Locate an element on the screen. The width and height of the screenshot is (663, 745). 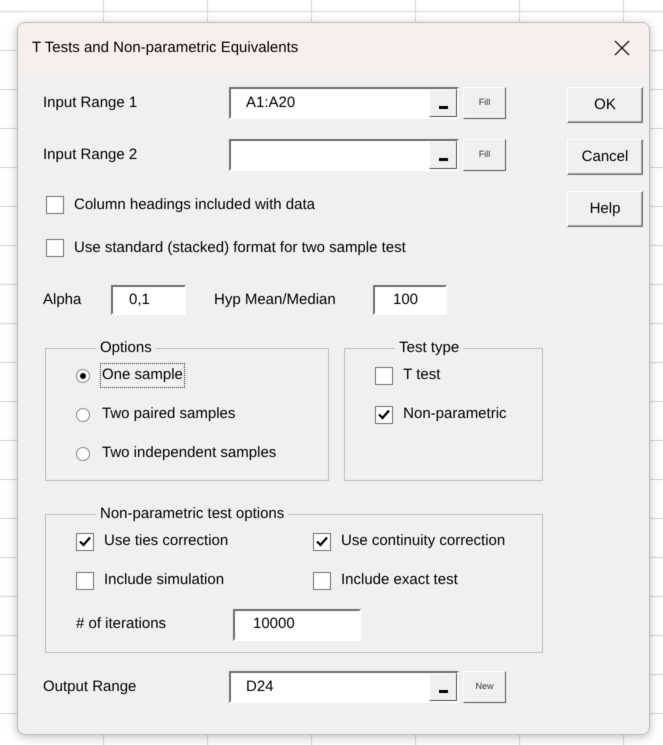
window-title: T Tests and Non-parametric Equivalents is located at coordinates (166, 48).